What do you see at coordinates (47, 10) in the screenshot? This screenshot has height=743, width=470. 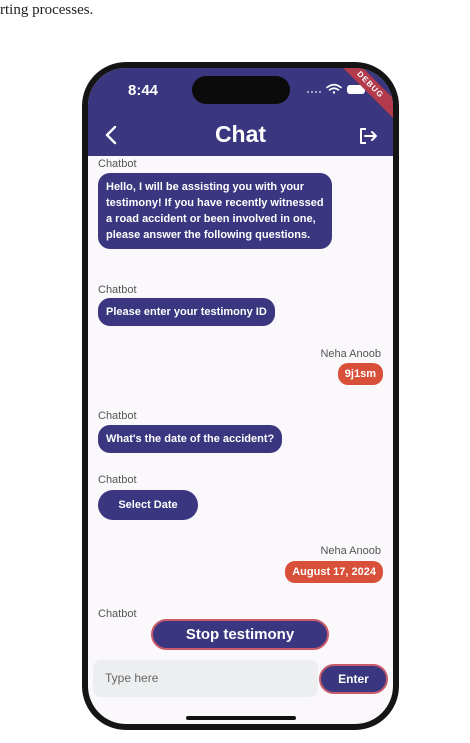 I see `page-caption: rting processes.` at bounding box center [47, 10].